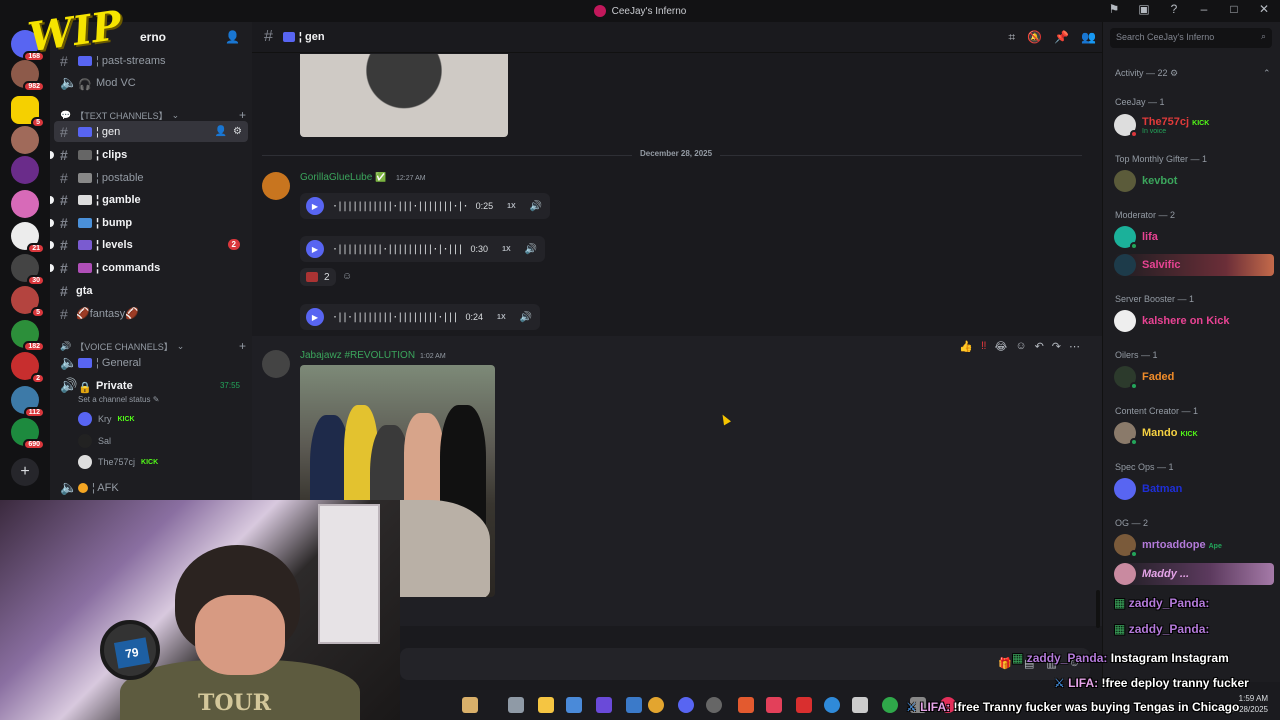  What do you see at coordinates (149, 154) in the screenshot?
I see `channel-clips: # ¦ clips` at bounding box center [149, 154].